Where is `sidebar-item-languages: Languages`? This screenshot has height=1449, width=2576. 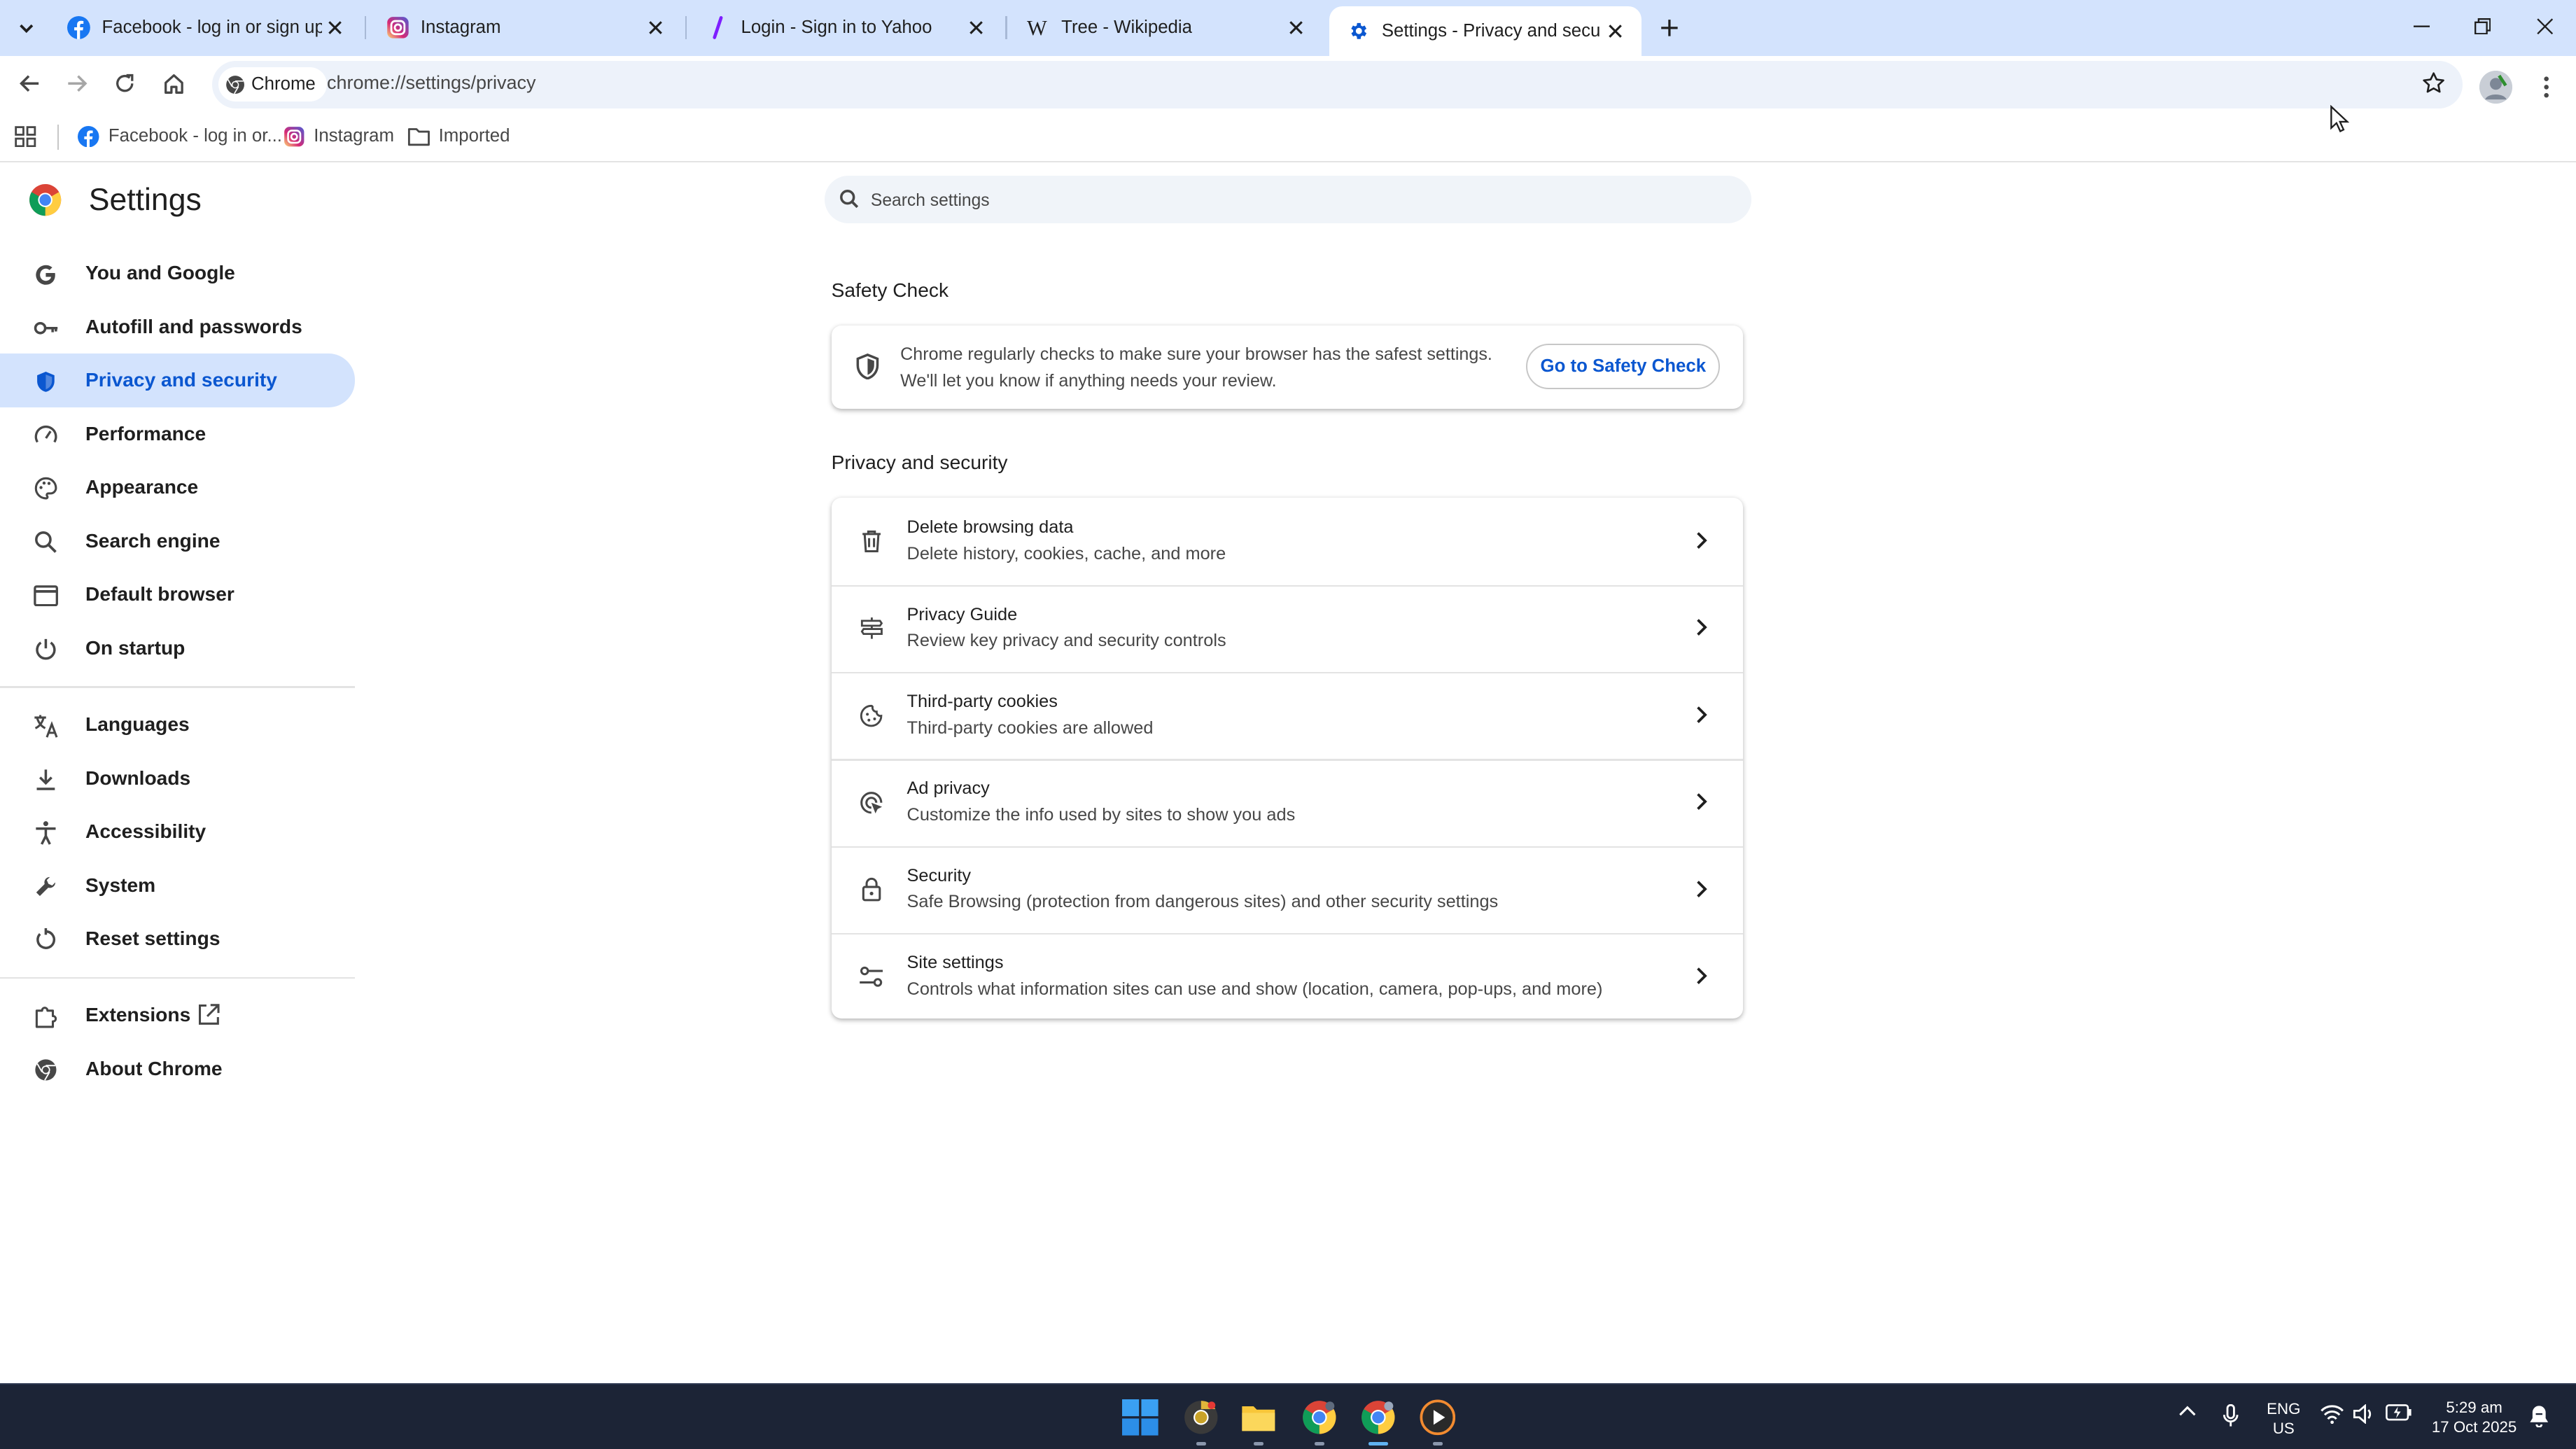 sidebar-item-languages: Languages is located at coordinates (177, 725).